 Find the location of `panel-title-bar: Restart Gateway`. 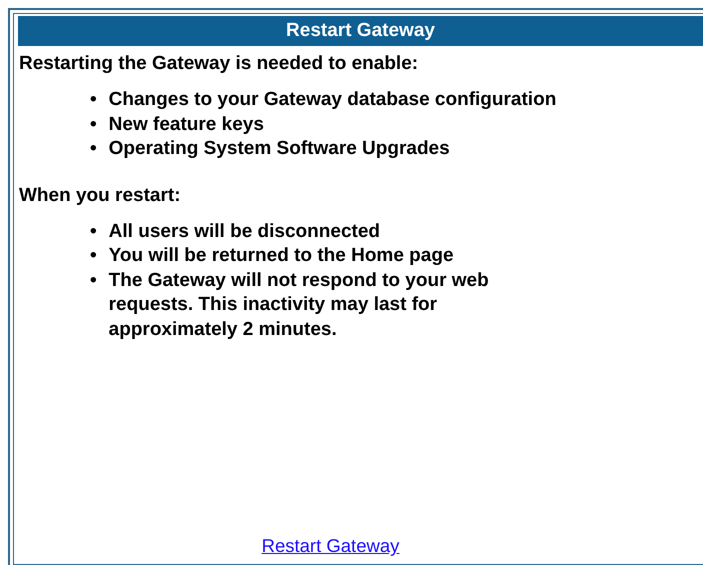

panel-title-bar: Restart Gateway is located at coordinates (360, 31).